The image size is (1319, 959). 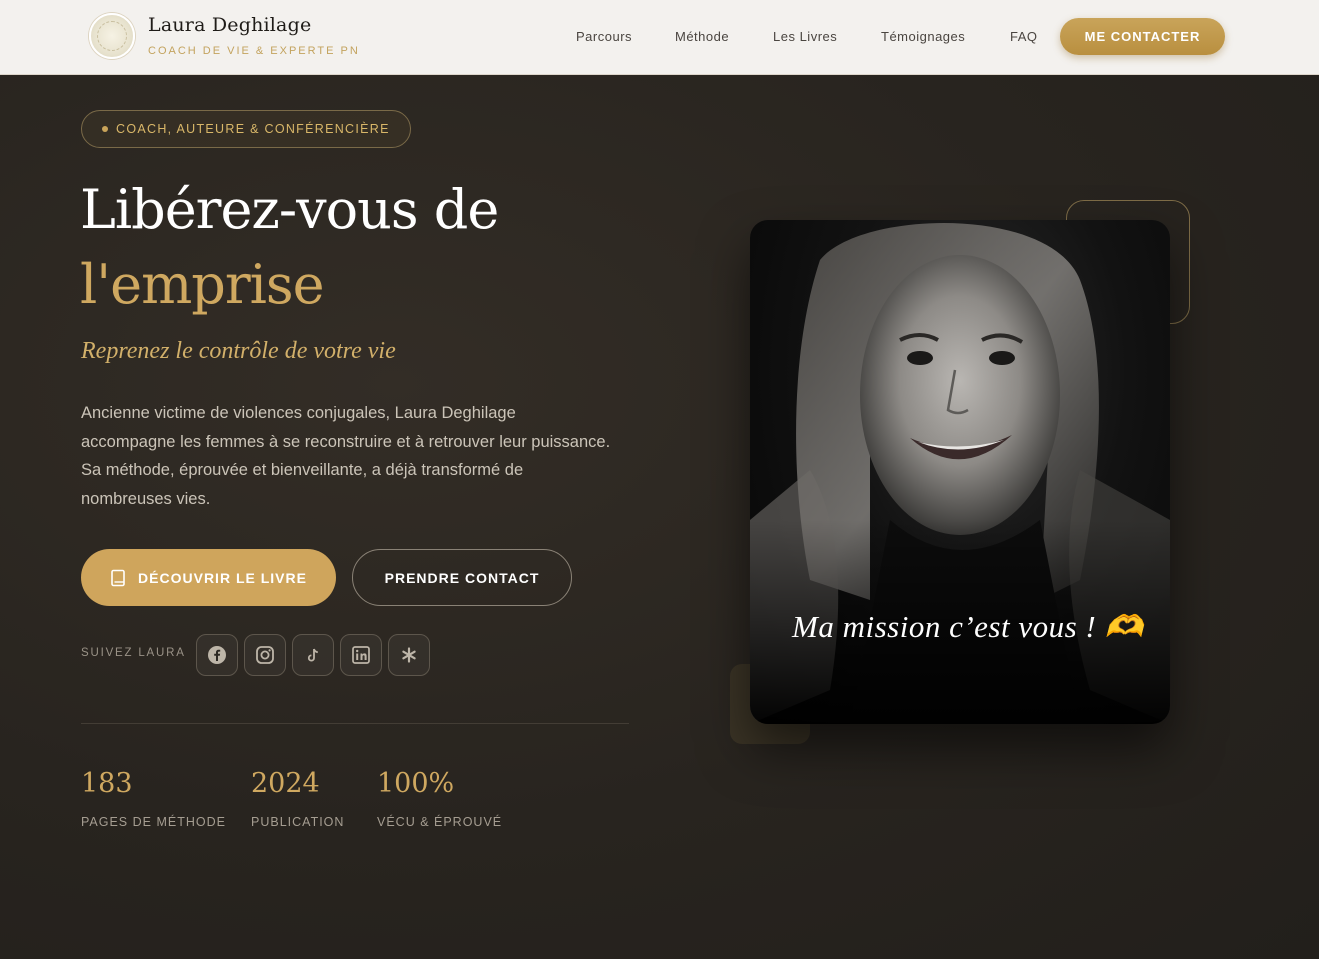 What do you see at coordinates (1024, 36) in the screenshot?
I see `nav-faq: FAQ` at bounding box center [1024, 36].